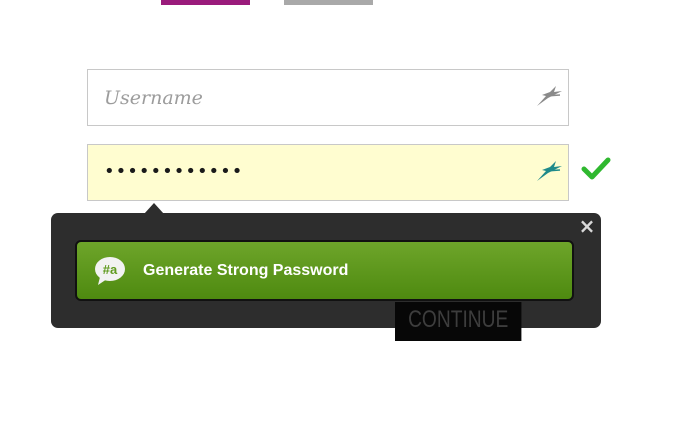 This screenshot has height=445, width=674. I want to click on popup-pointer, so click(154, 208).